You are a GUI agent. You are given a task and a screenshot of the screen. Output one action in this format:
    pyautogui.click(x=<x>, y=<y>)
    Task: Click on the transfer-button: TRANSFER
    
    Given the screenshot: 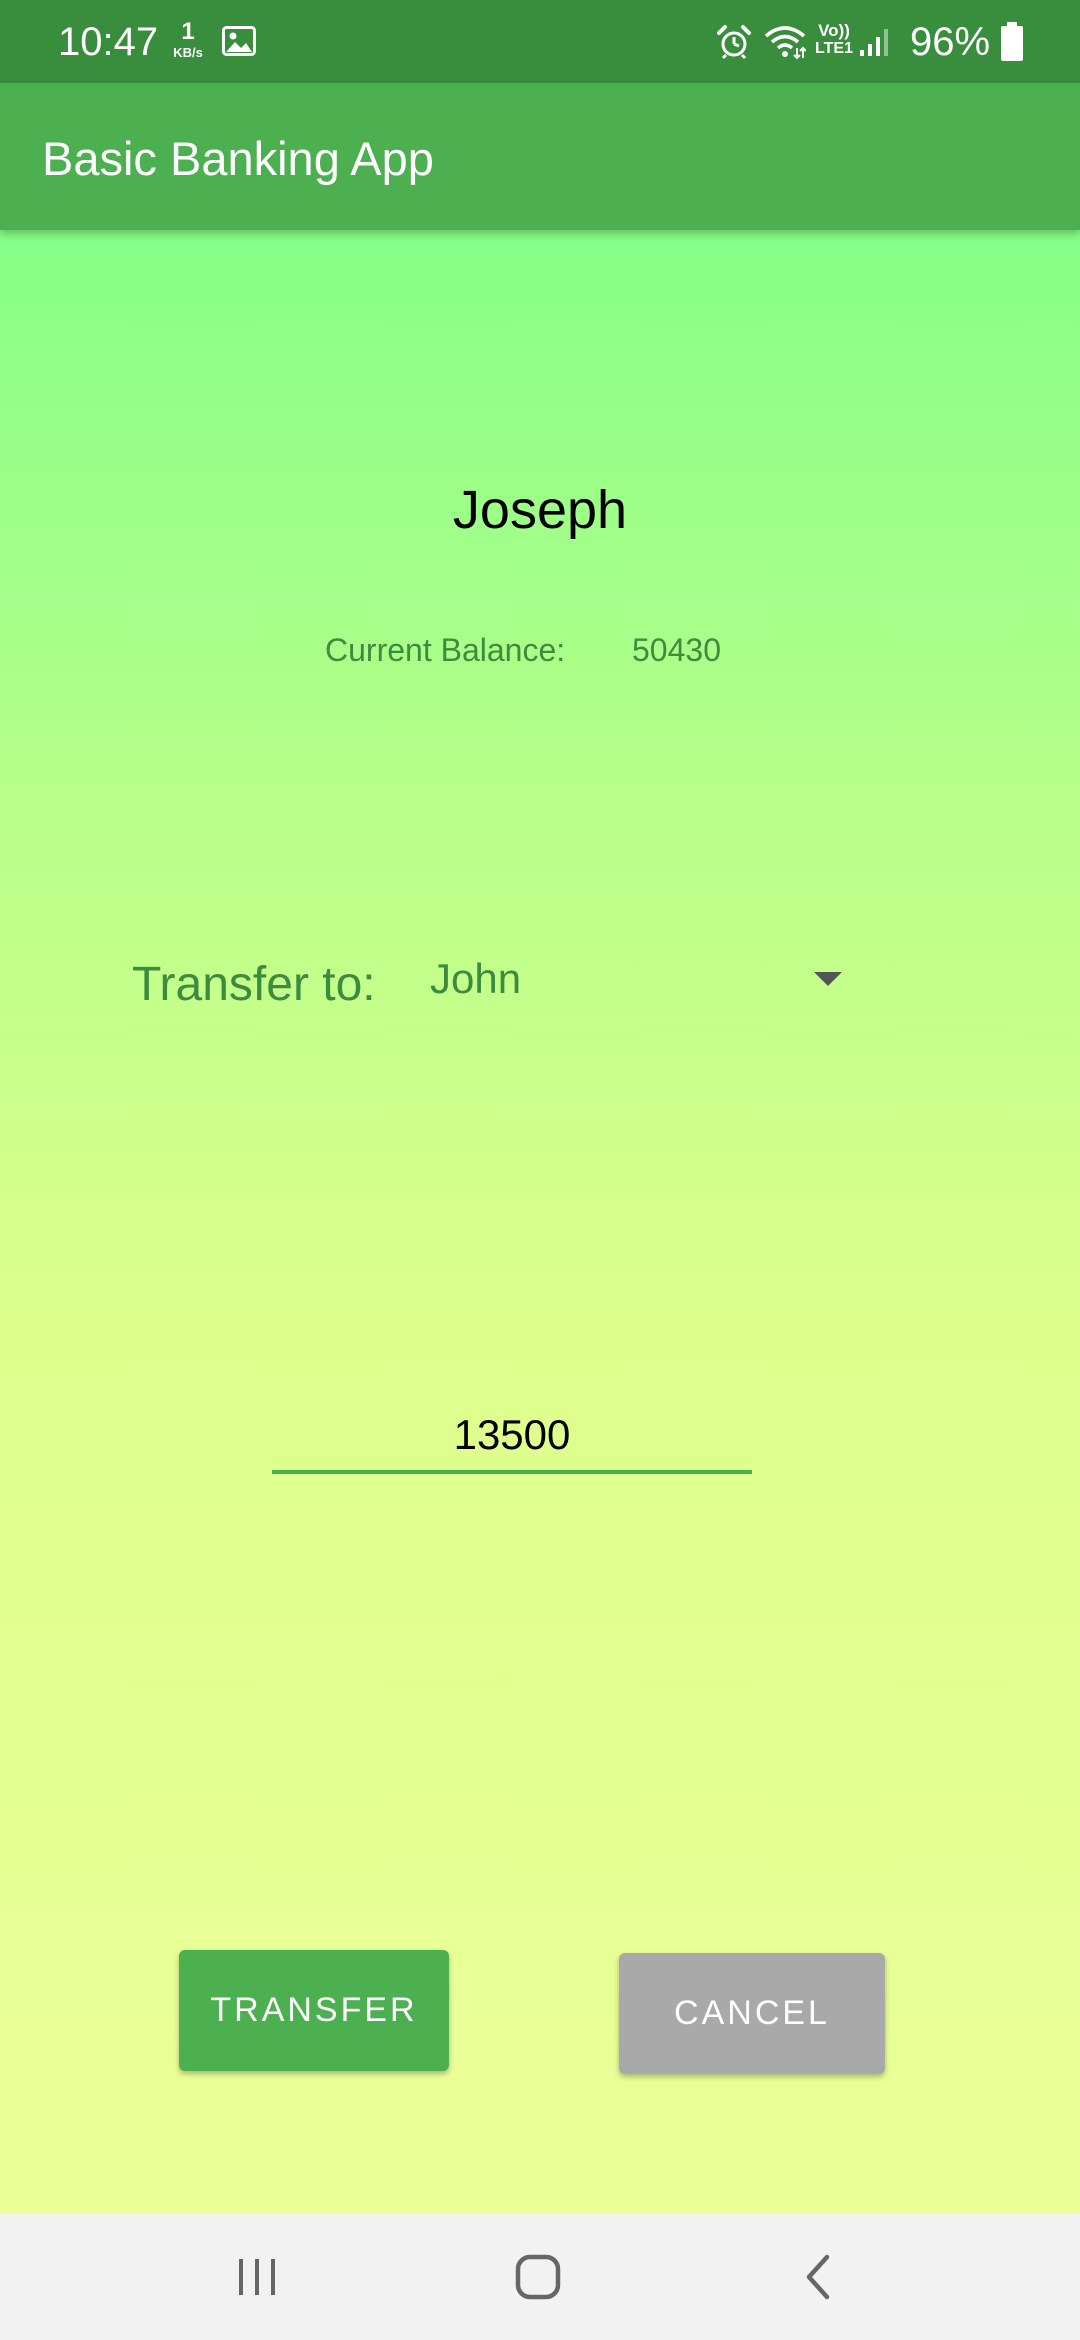 What is the action you would take?
    pyautogui.click(x=314, y=2010)
    